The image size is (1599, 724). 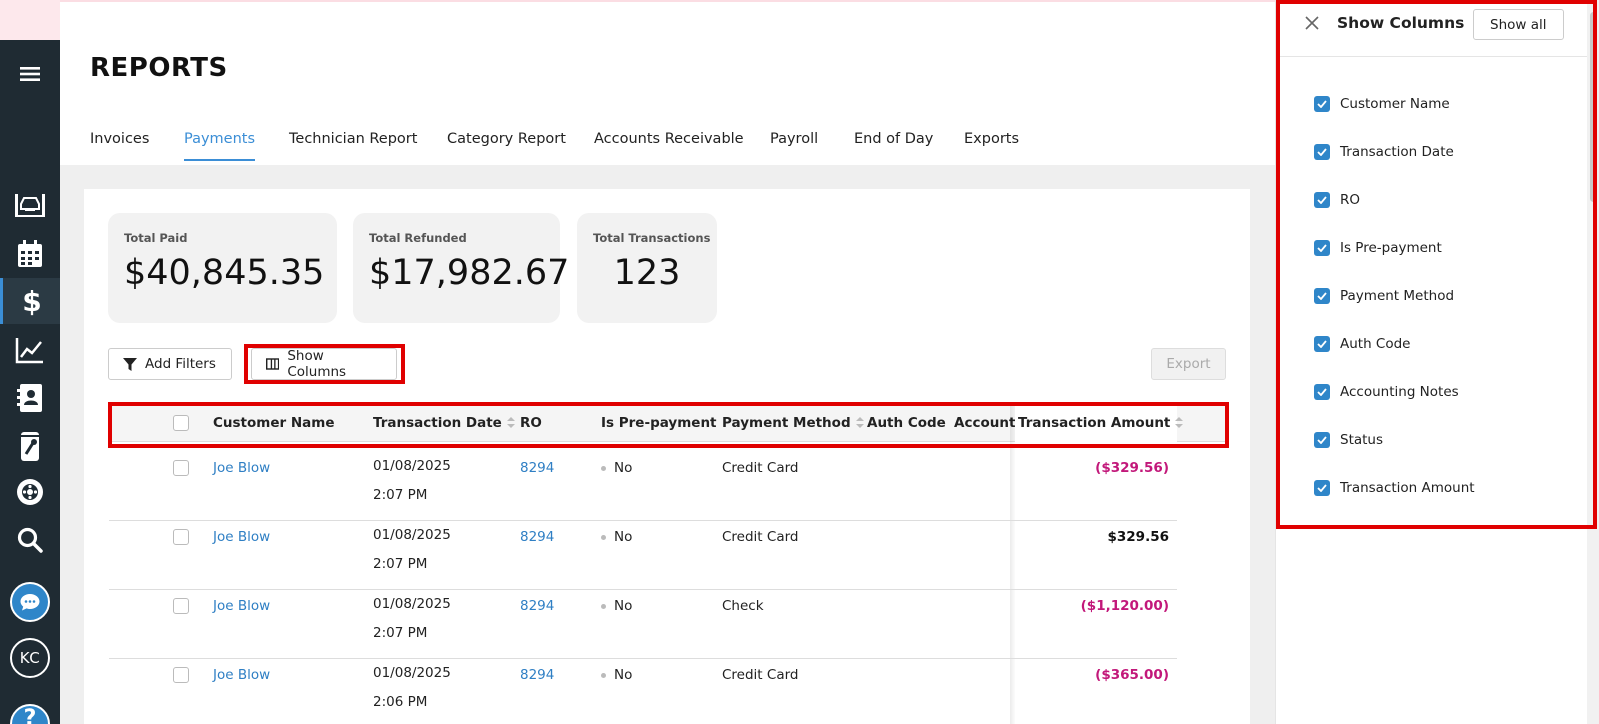 I want to click on column-header-customer-name: Customer Name, so click(x=274, y=423).